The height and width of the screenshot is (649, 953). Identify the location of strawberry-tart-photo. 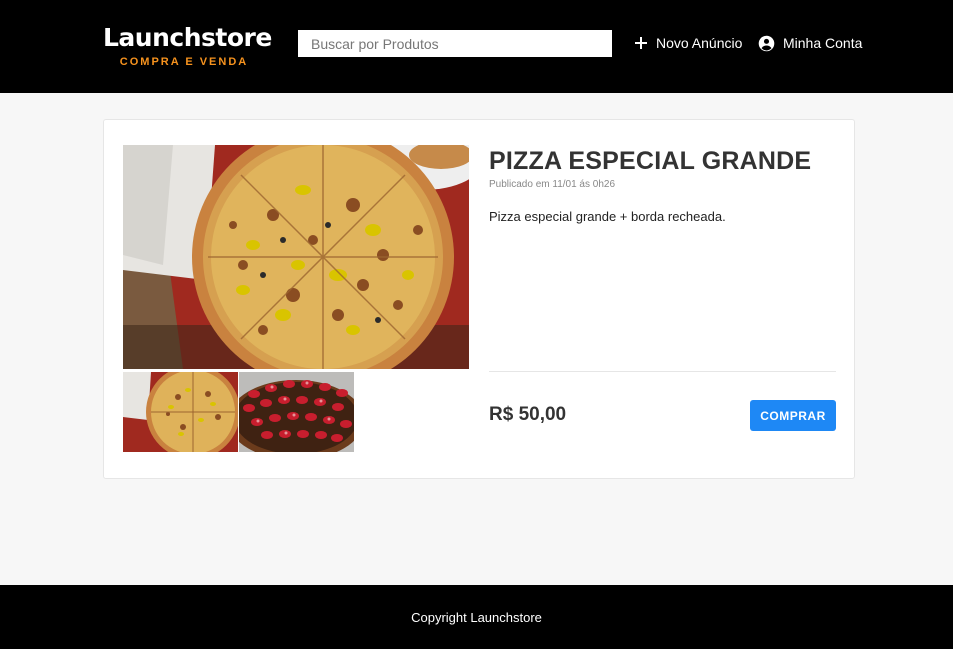
(296, 412).